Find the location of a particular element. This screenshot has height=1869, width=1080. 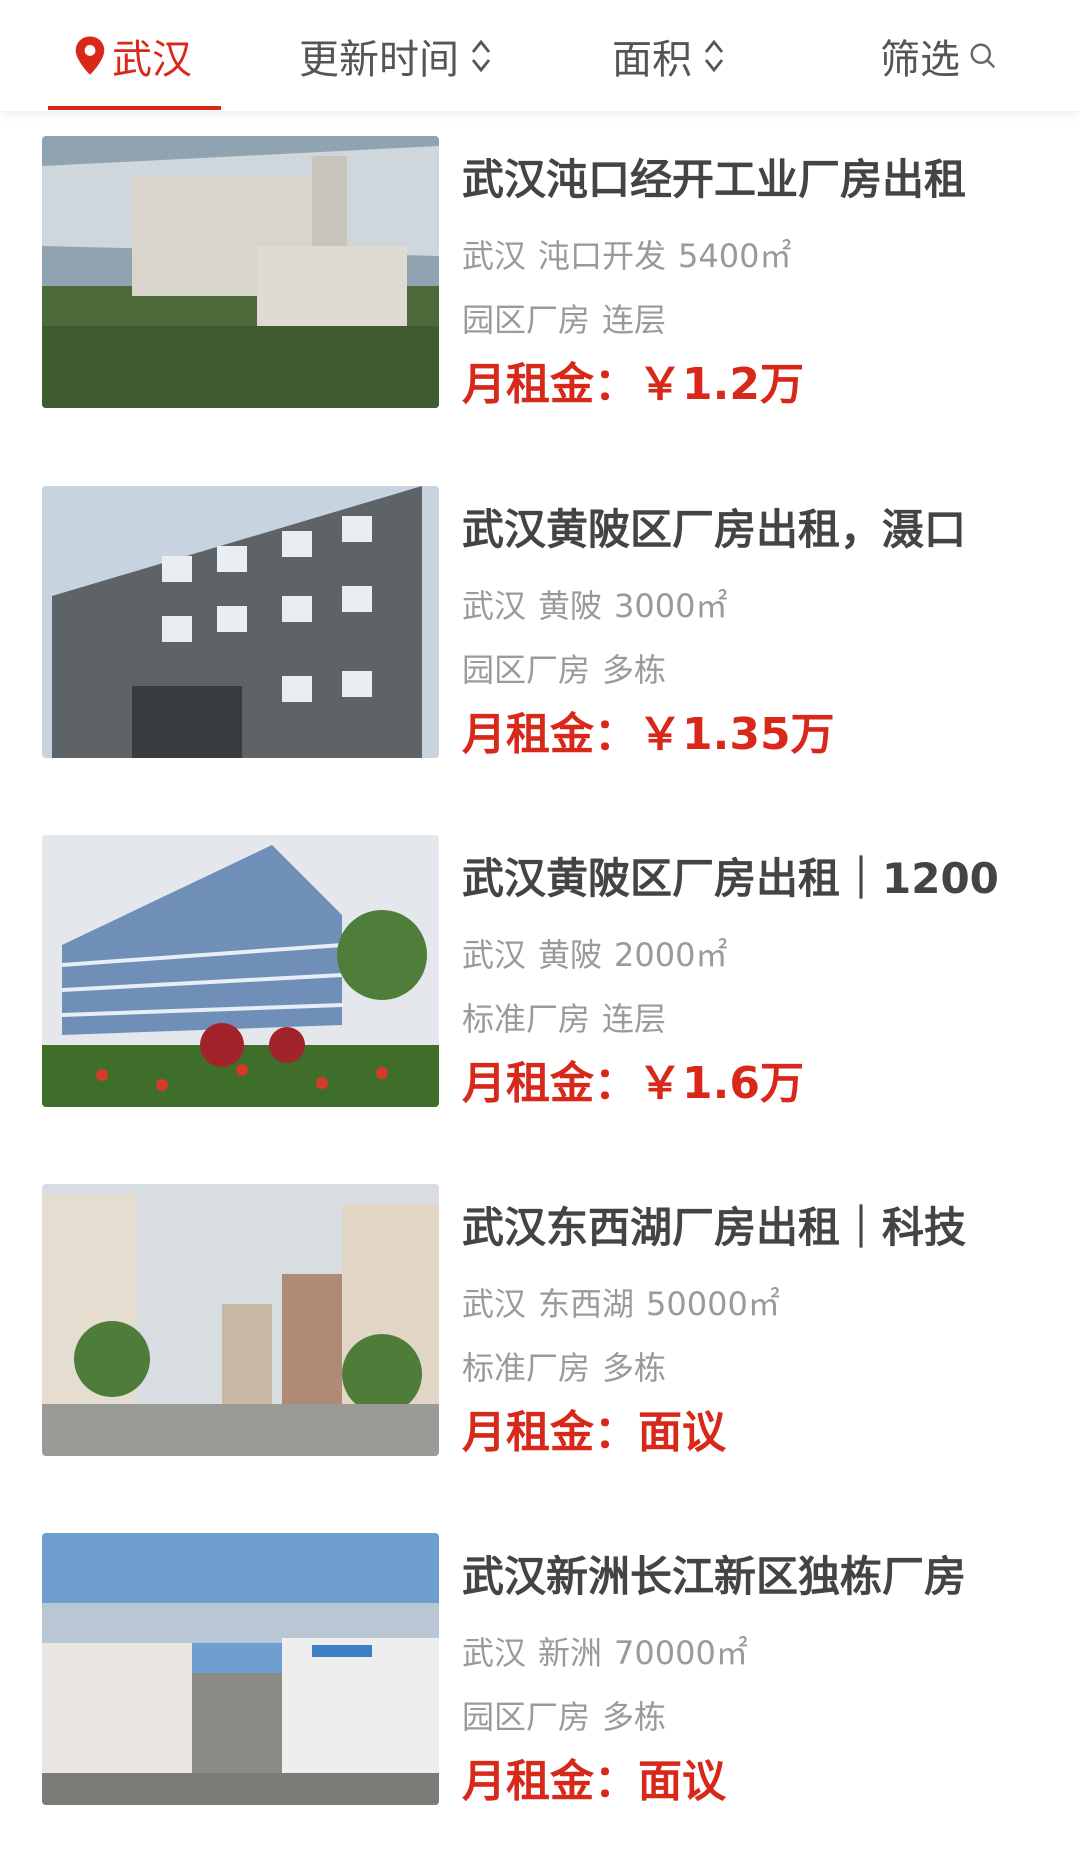

price-value: ￥1.2万 is located at coordinates (721, 384).